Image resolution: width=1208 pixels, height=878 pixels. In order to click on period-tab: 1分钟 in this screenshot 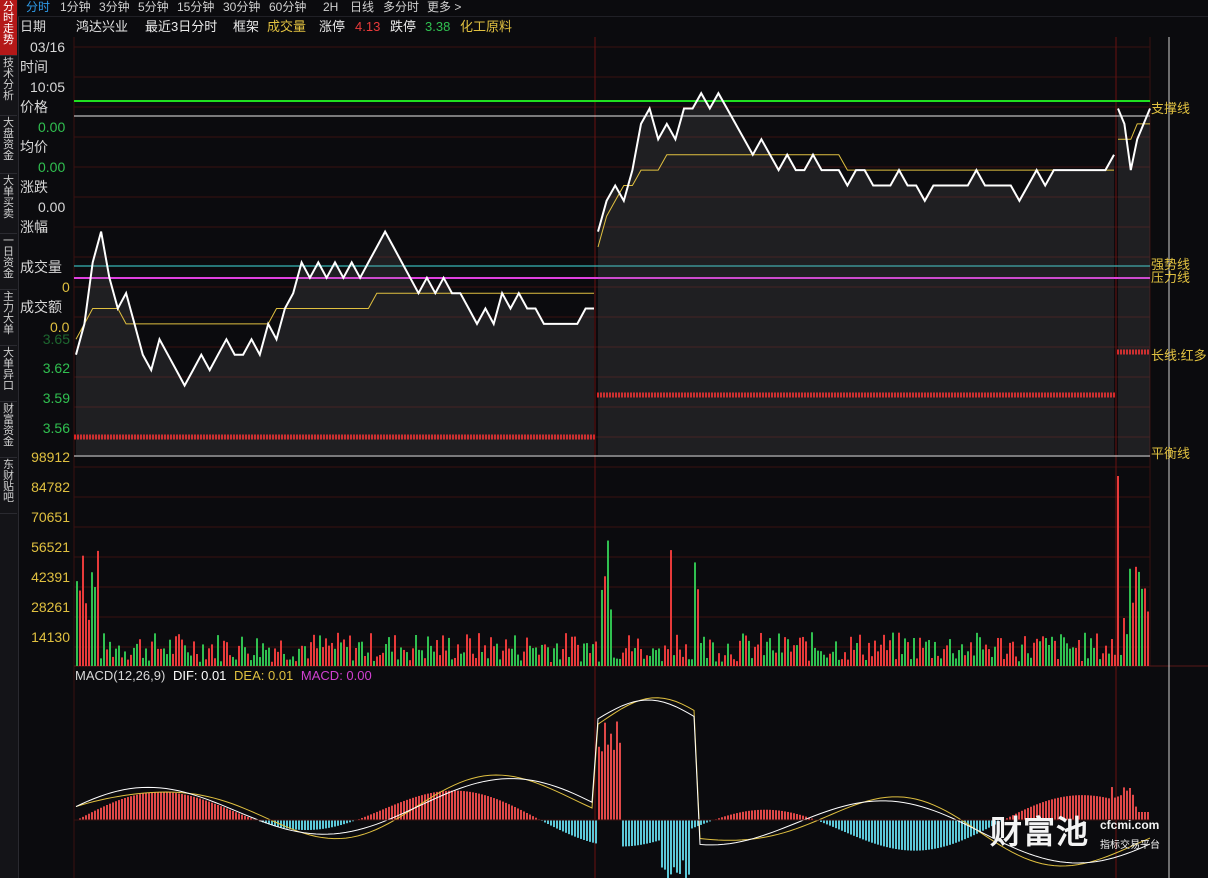, I will do `click(75, 7)`.